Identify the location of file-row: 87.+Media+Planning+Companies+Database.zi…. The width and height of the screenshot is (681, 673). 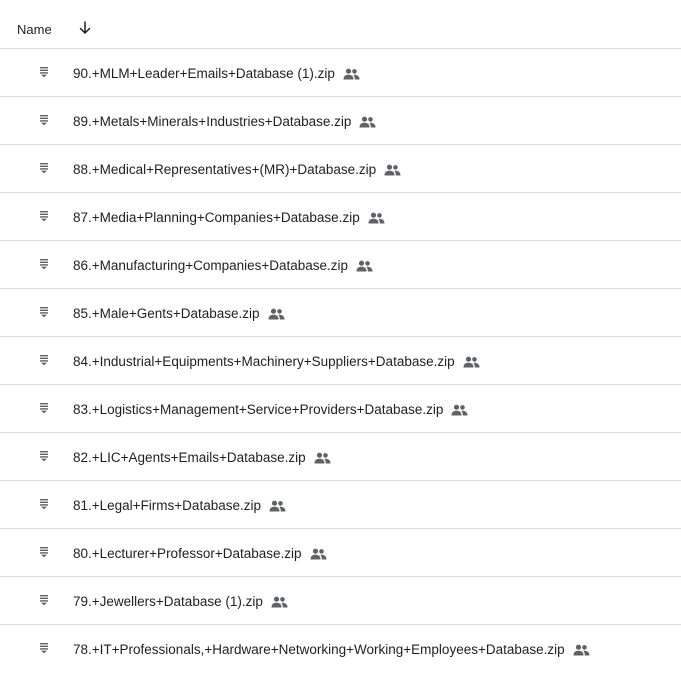
(340, 217).